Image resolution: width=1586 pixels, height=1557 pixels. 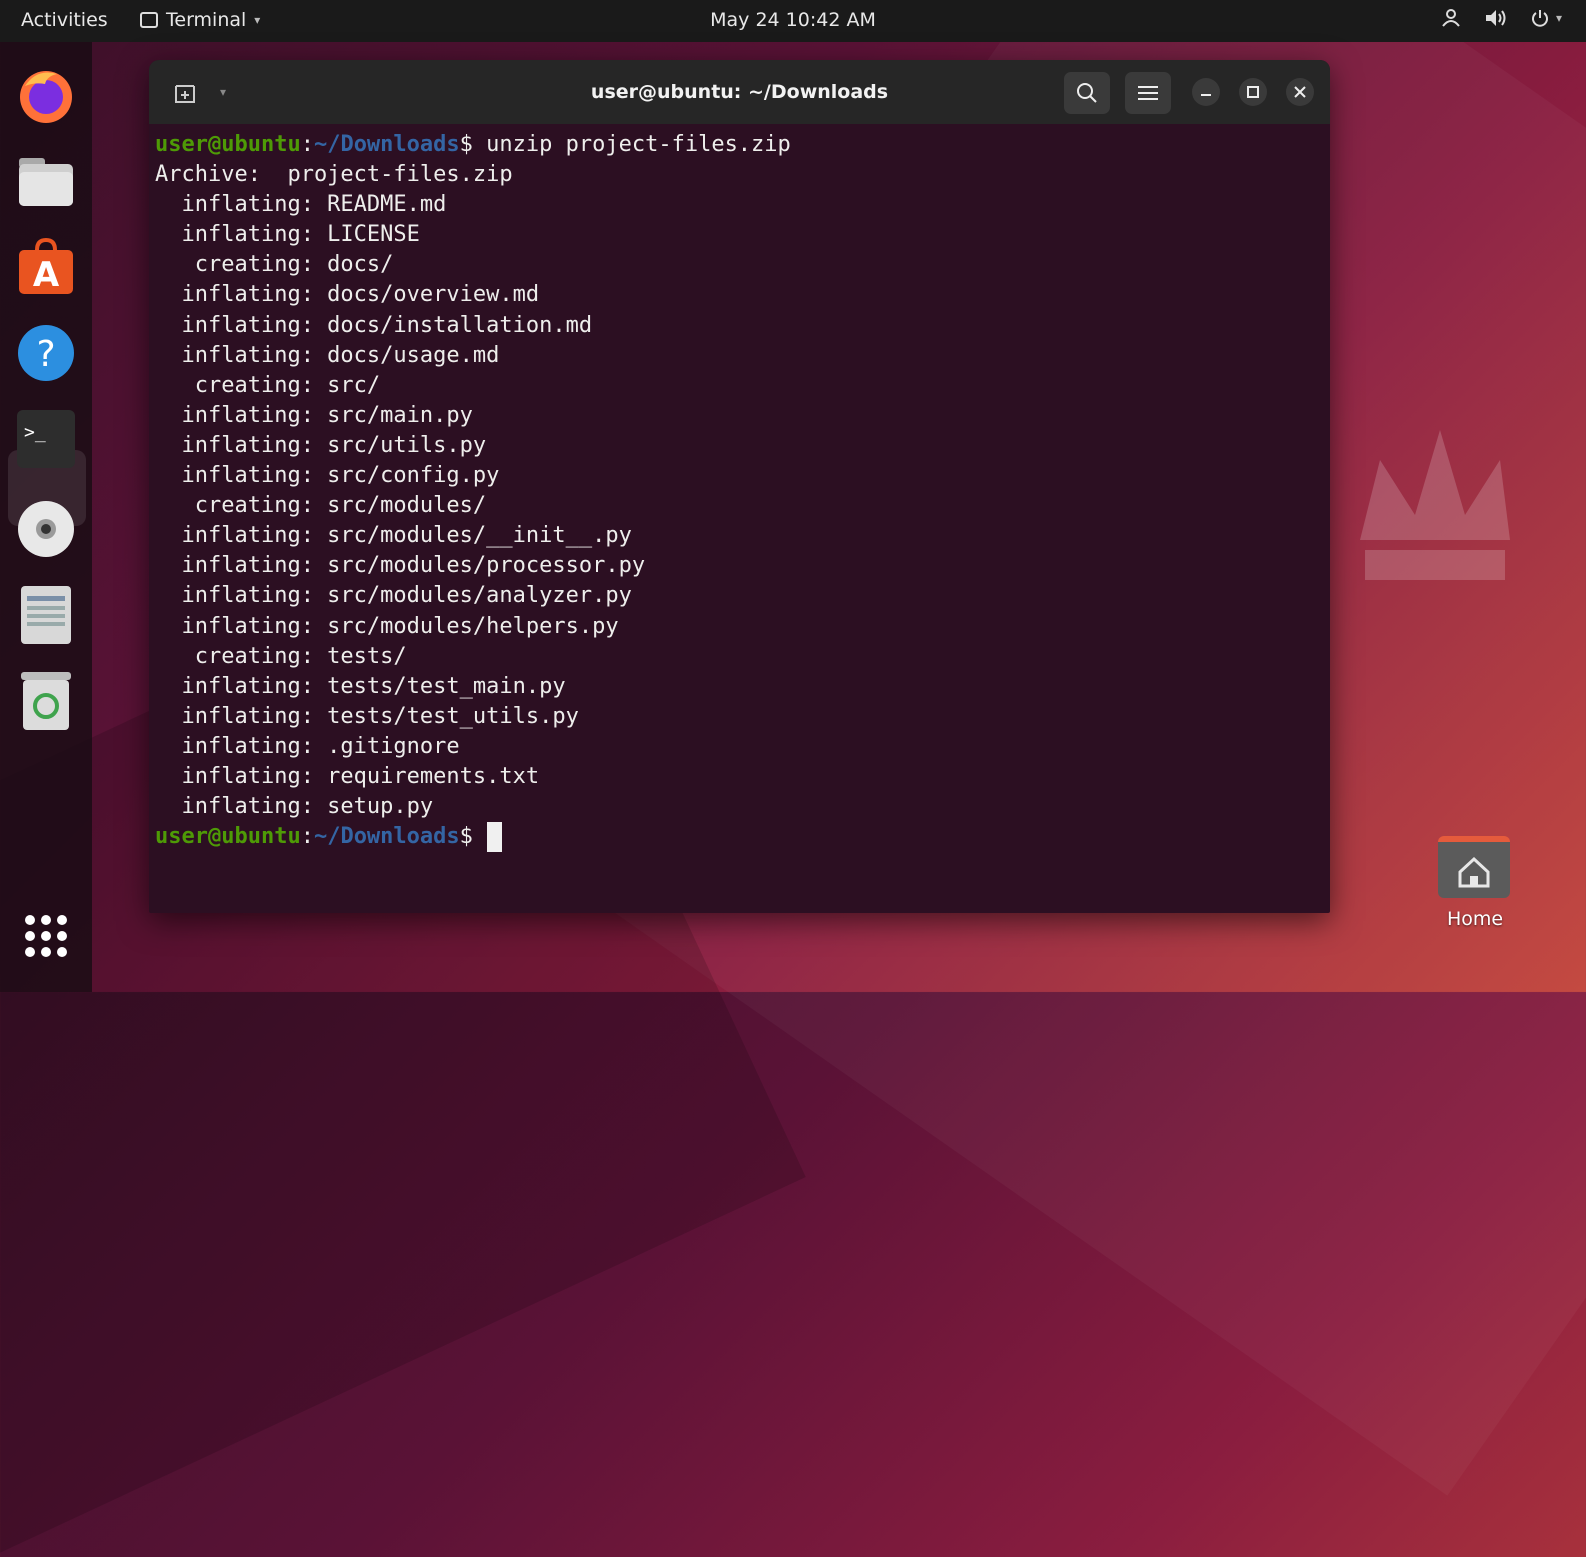 I want to click on output-line: inflating: setup.py, so click(x=294, y=807).